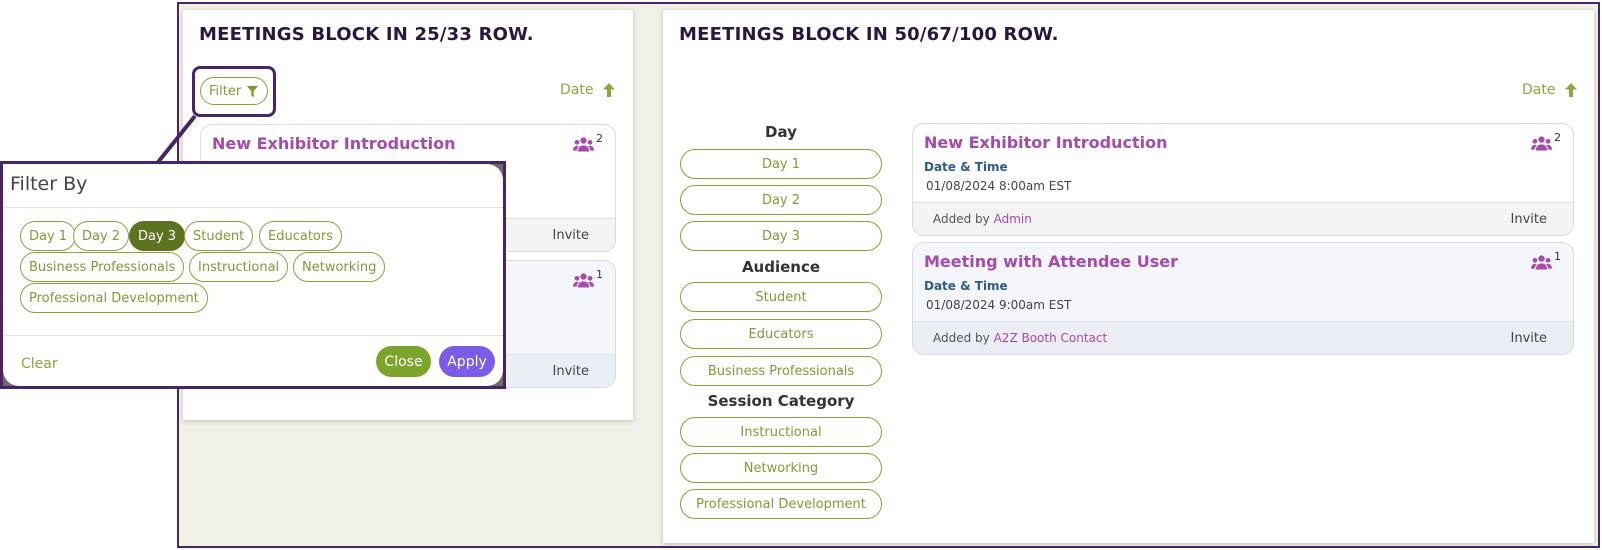 This screenshot has height=550, width=1602. I want to click on filter-chip-professional-development: Professional Development, so click(114, 298).